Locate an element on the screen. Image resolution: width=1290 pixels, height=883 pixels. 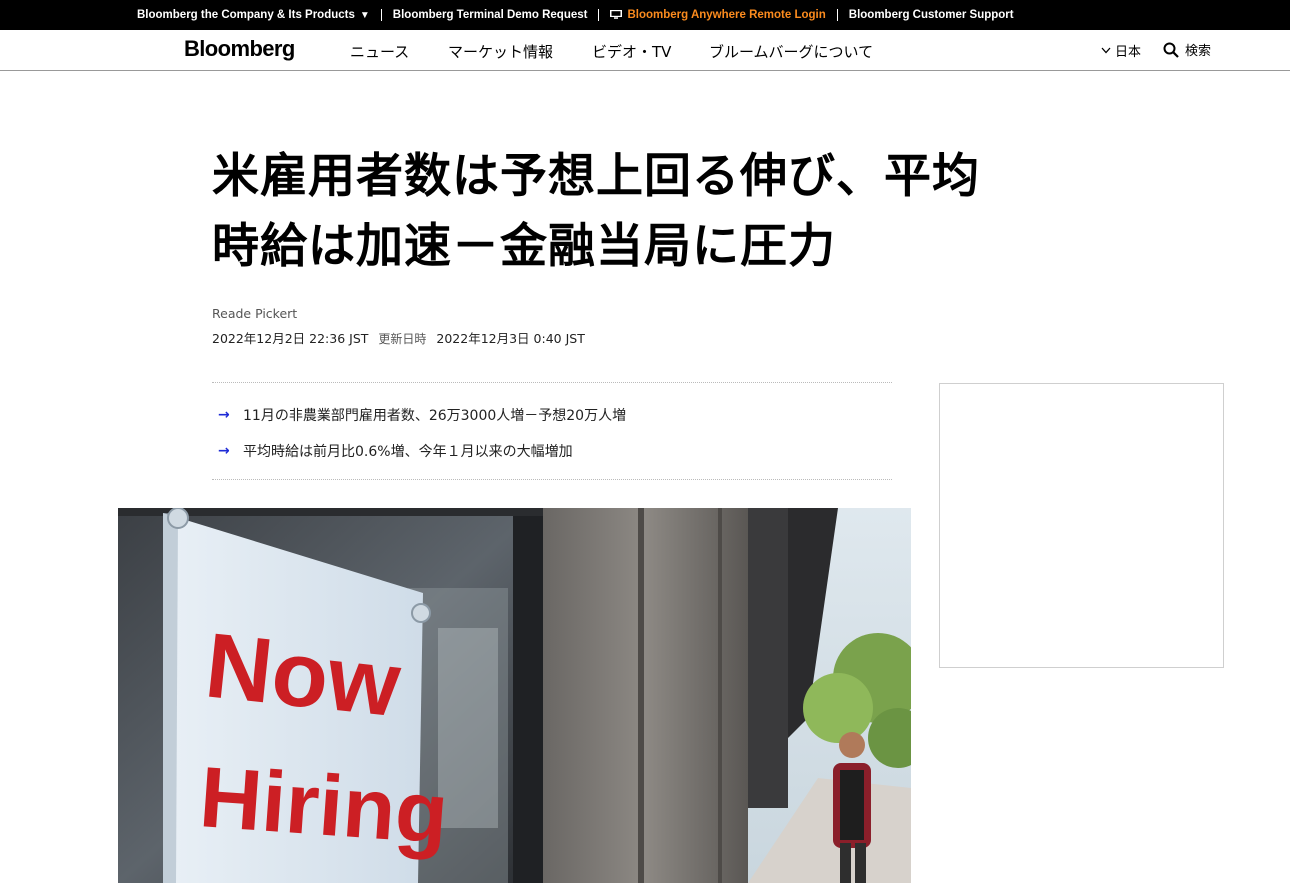
article-headline: 米雇用者数は予想上回る伸び、平均 時給は加速－金融当局に圧力 is located at coordinates (682, 212).